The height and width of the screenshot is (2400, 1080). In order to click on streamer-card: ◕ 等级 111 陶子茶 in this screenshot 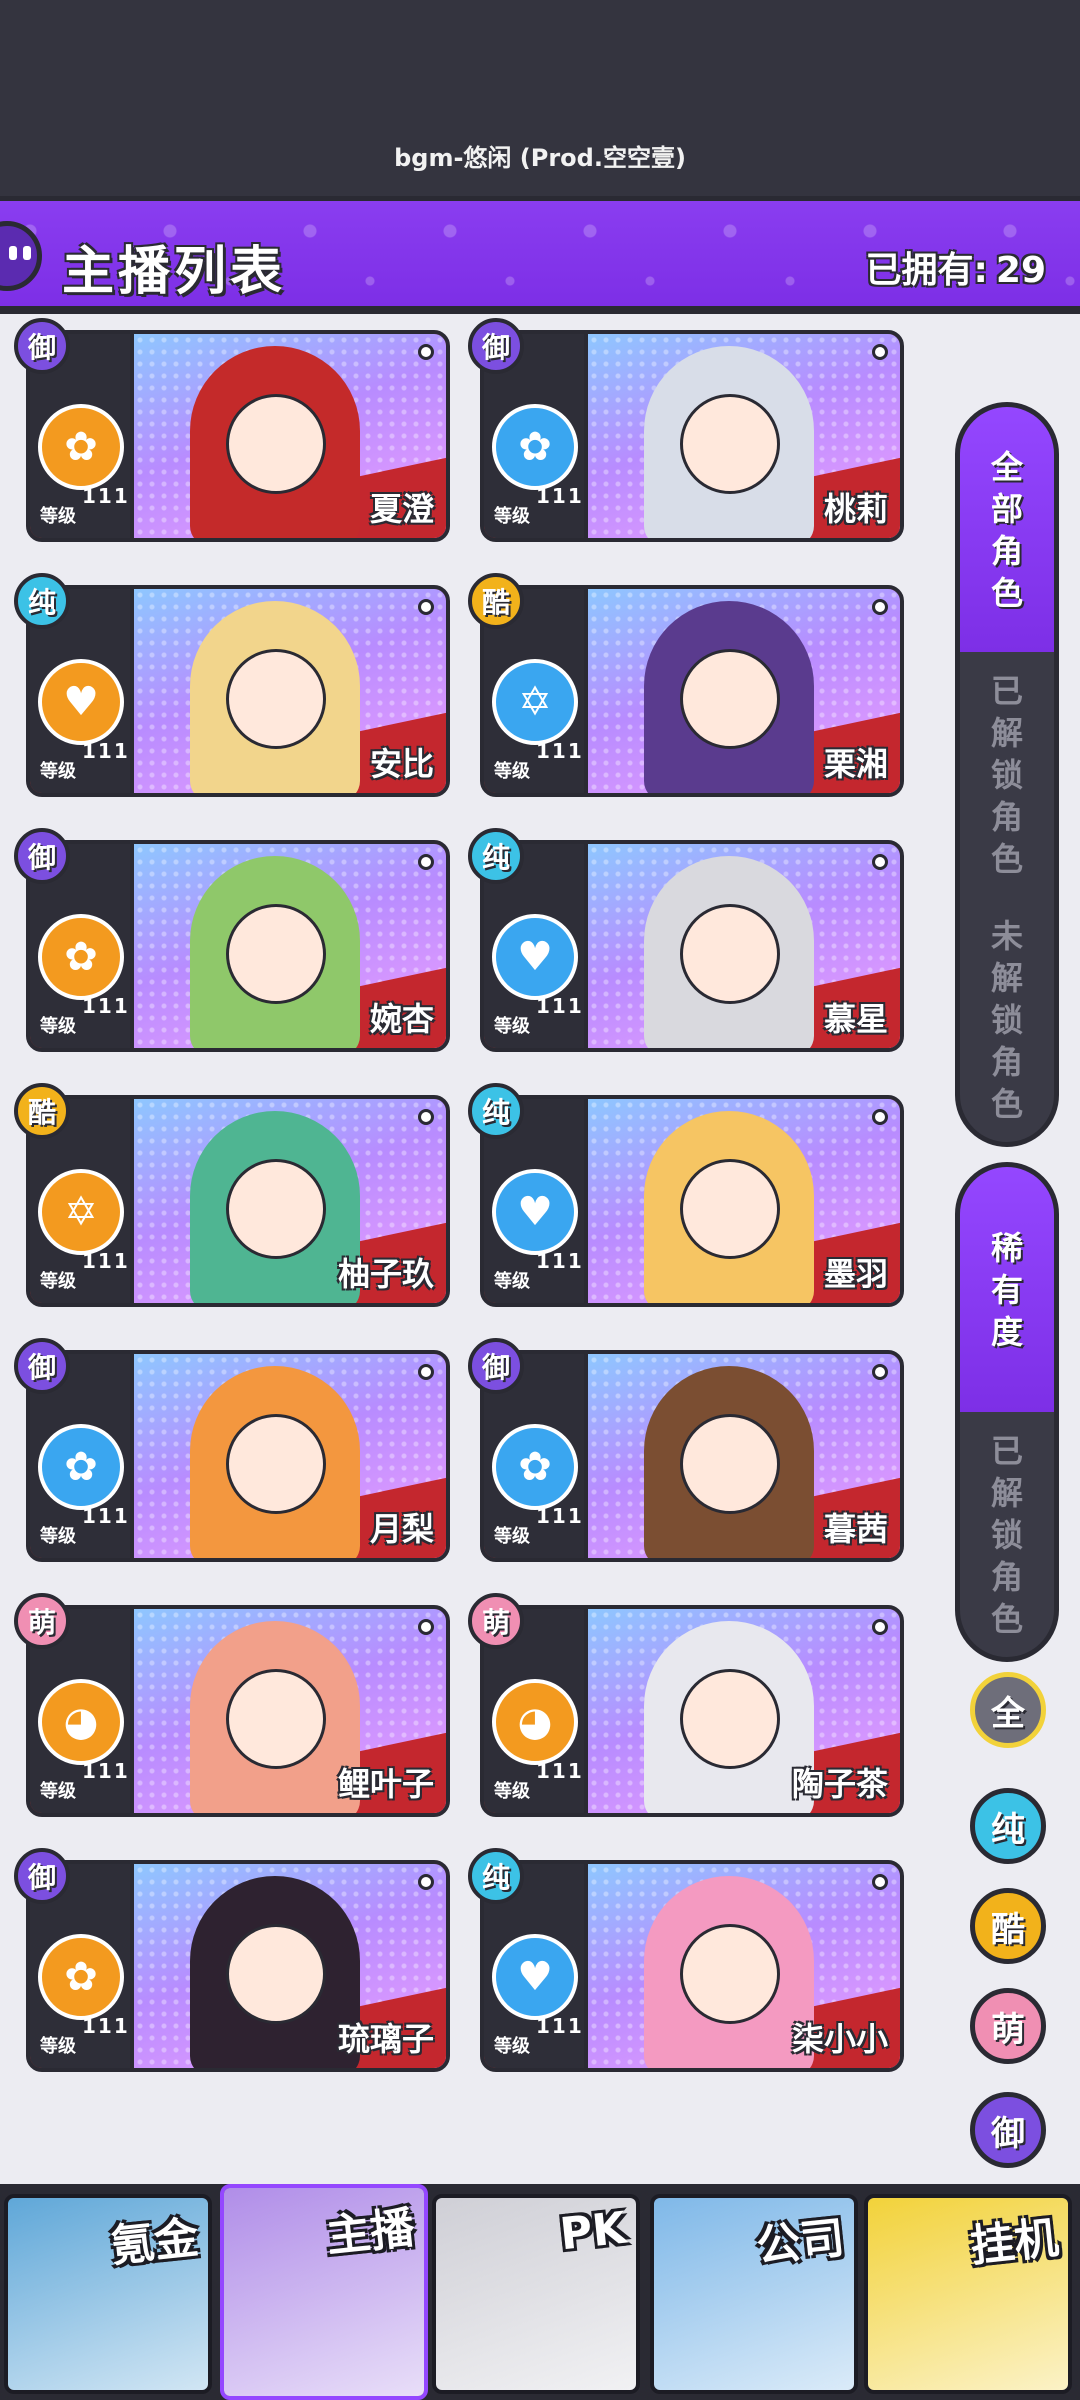, I will do `click(692, 1711)`.